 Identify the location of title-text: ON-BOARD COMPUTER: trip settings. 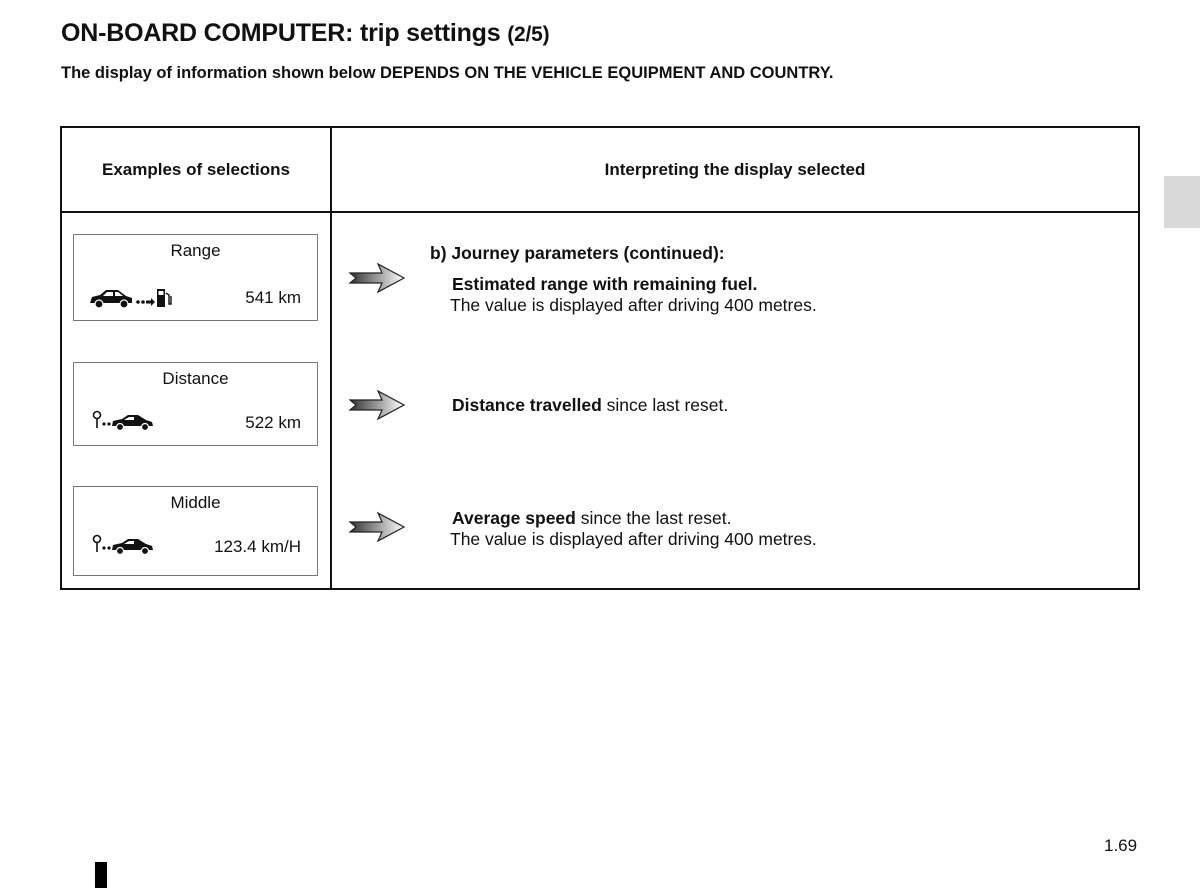
(281, 33).